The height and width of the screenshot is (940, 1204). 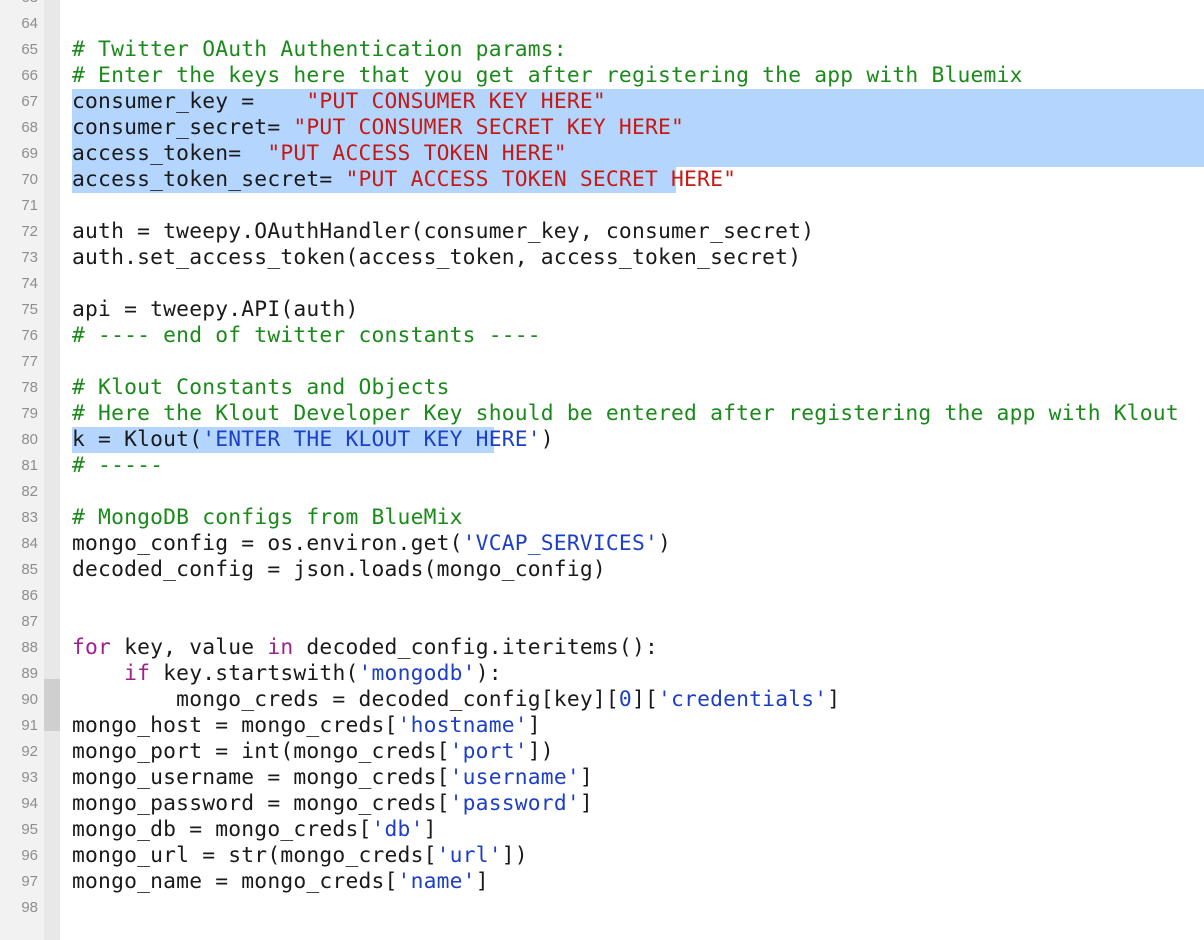 What do you see at coordinates (29, 595) in the screenshot?
I see `line-number: 86` at bounding box center [29, 595].